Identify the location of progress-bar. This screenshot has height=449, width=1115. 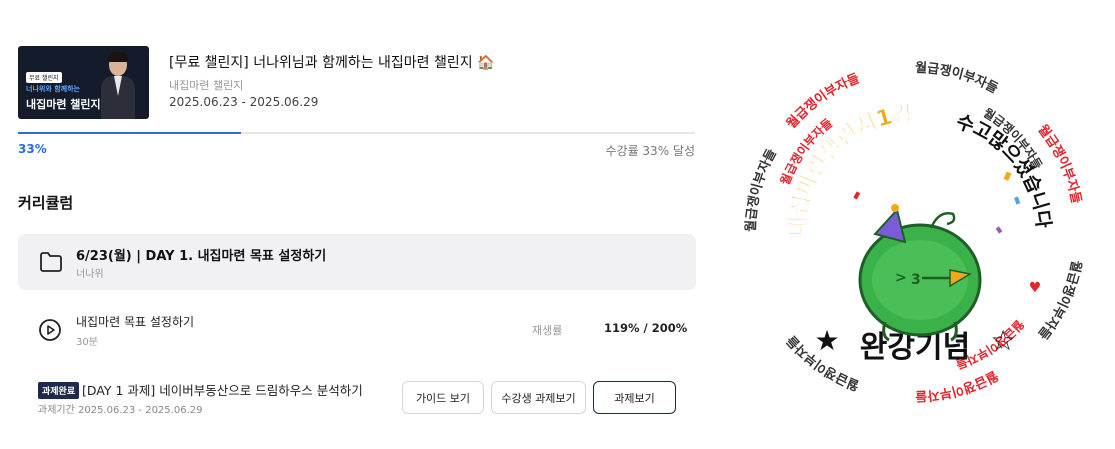
(356, 133).